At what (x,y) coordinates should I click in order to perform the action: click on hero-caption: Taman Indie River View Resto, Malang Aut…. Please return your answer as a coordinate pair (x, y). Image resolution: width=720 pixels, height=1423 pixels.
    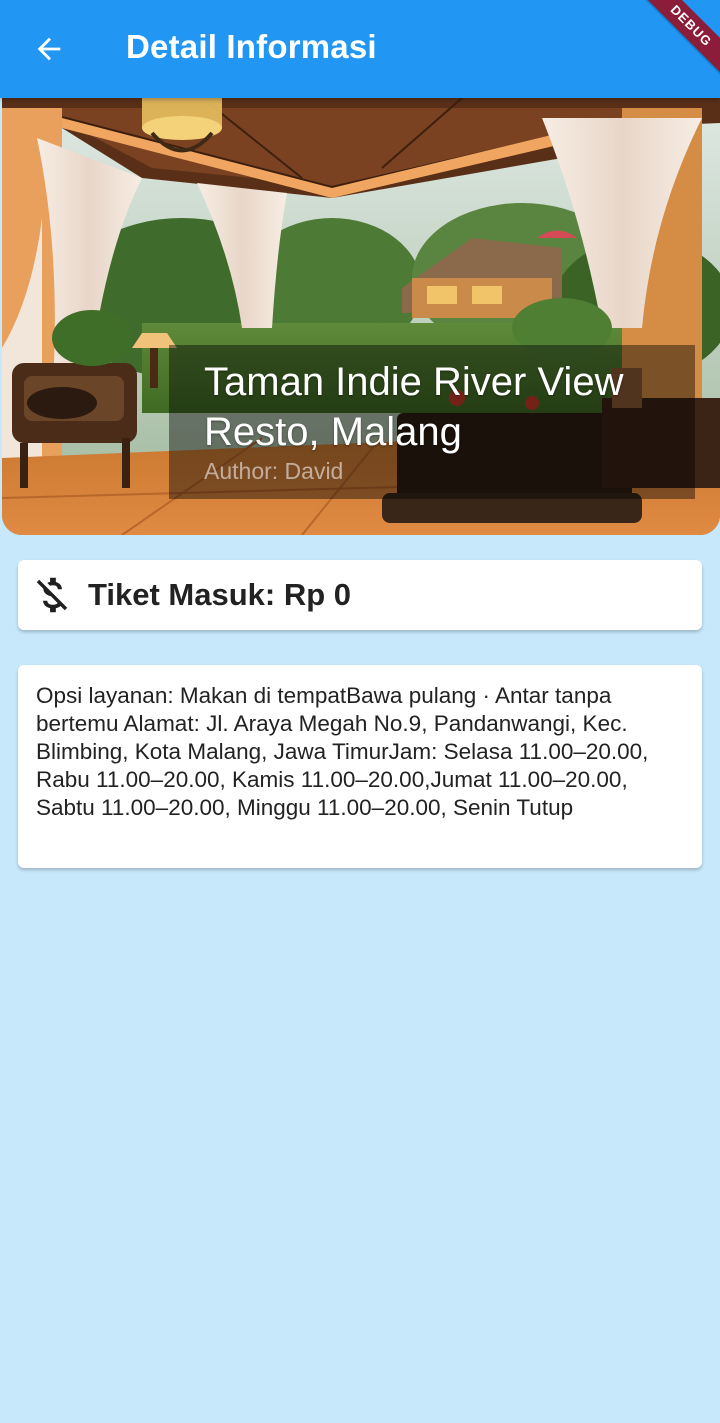
    Looking at the image, I should click on (432, 422).